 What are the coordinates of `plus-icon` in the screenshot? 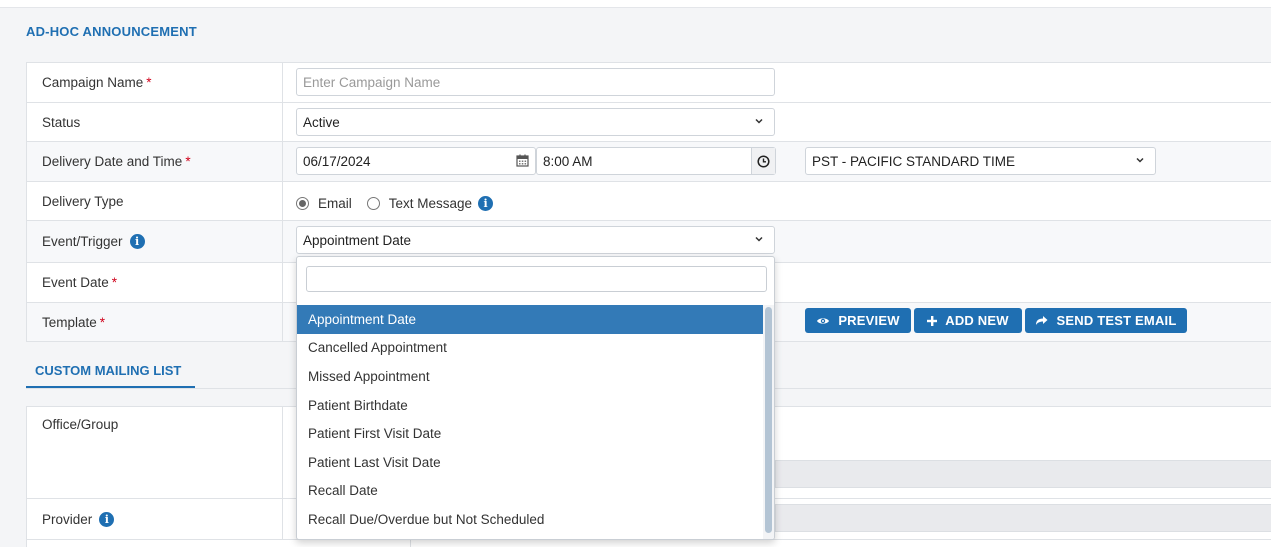 It's located at (932, 320).